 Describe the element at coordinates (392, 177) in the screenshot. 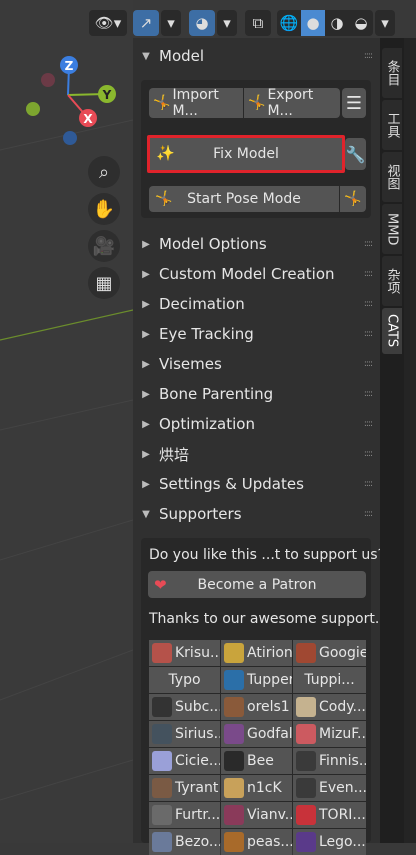

I see `tab-view: 视图` at that location.